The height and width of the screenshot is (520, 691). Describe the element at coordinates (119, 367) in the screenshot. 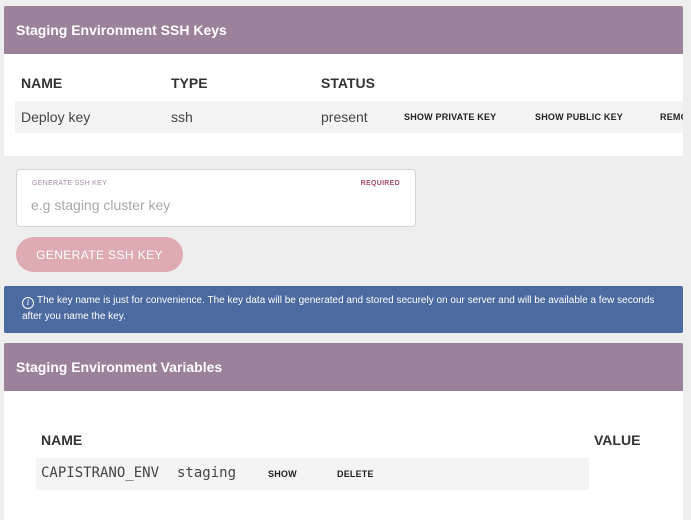

I see `variables-panel-title: Staging Environment Variables` at that location.